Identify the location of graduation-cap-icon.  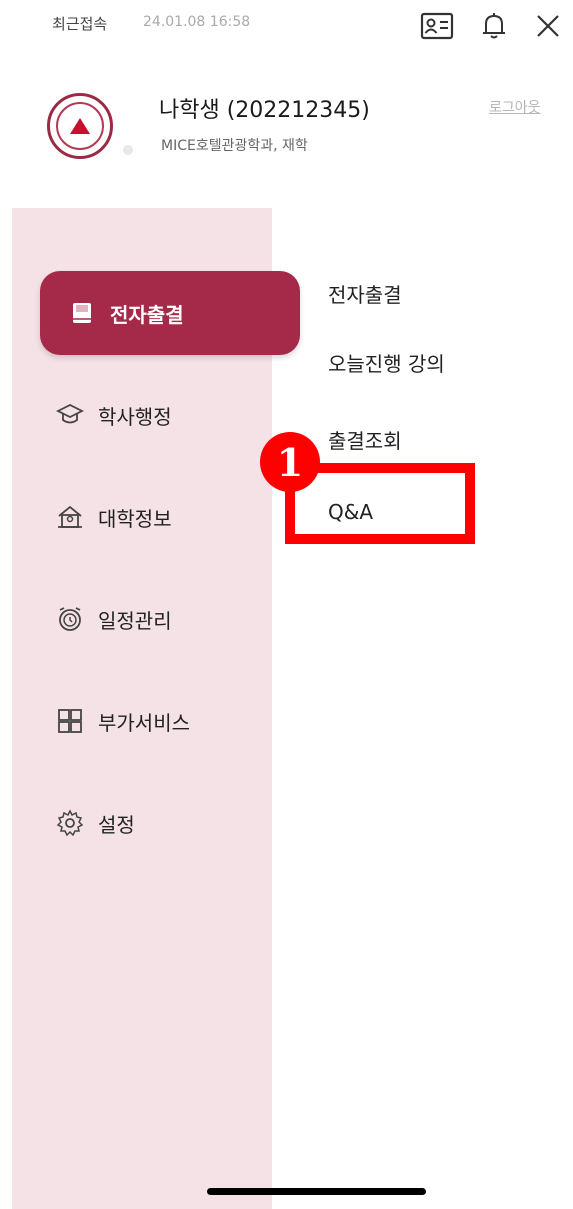
(70, 415).